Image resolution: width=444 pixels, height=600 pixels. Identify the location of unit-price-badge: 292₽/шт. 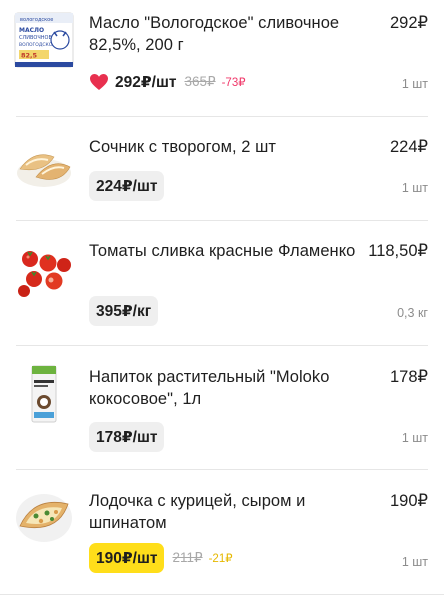
(146, 82).